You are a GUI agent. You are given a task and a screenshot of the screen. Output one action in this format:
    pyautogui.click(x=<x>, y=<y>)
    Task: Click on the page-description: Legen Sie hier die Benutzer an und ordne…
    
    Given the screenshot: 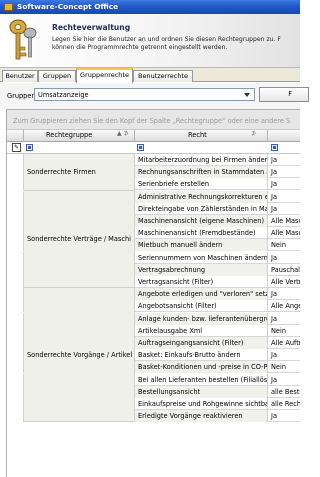 What is the action you would take?
    pyautogui.click(x=176, y=44)
    